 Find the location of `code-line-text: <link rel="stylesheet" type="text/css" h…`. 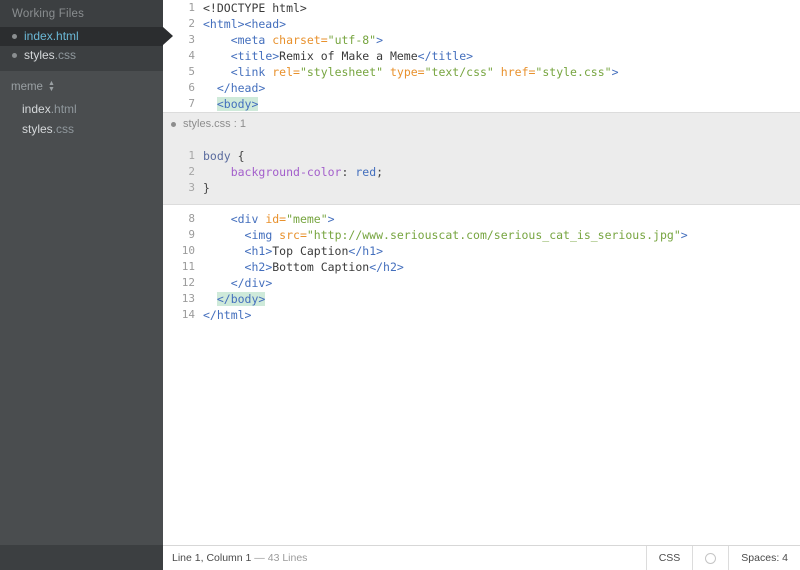

code-line-text: <link rel="stylesheet" type="text/css" h… is located at coordinates (501, 72).